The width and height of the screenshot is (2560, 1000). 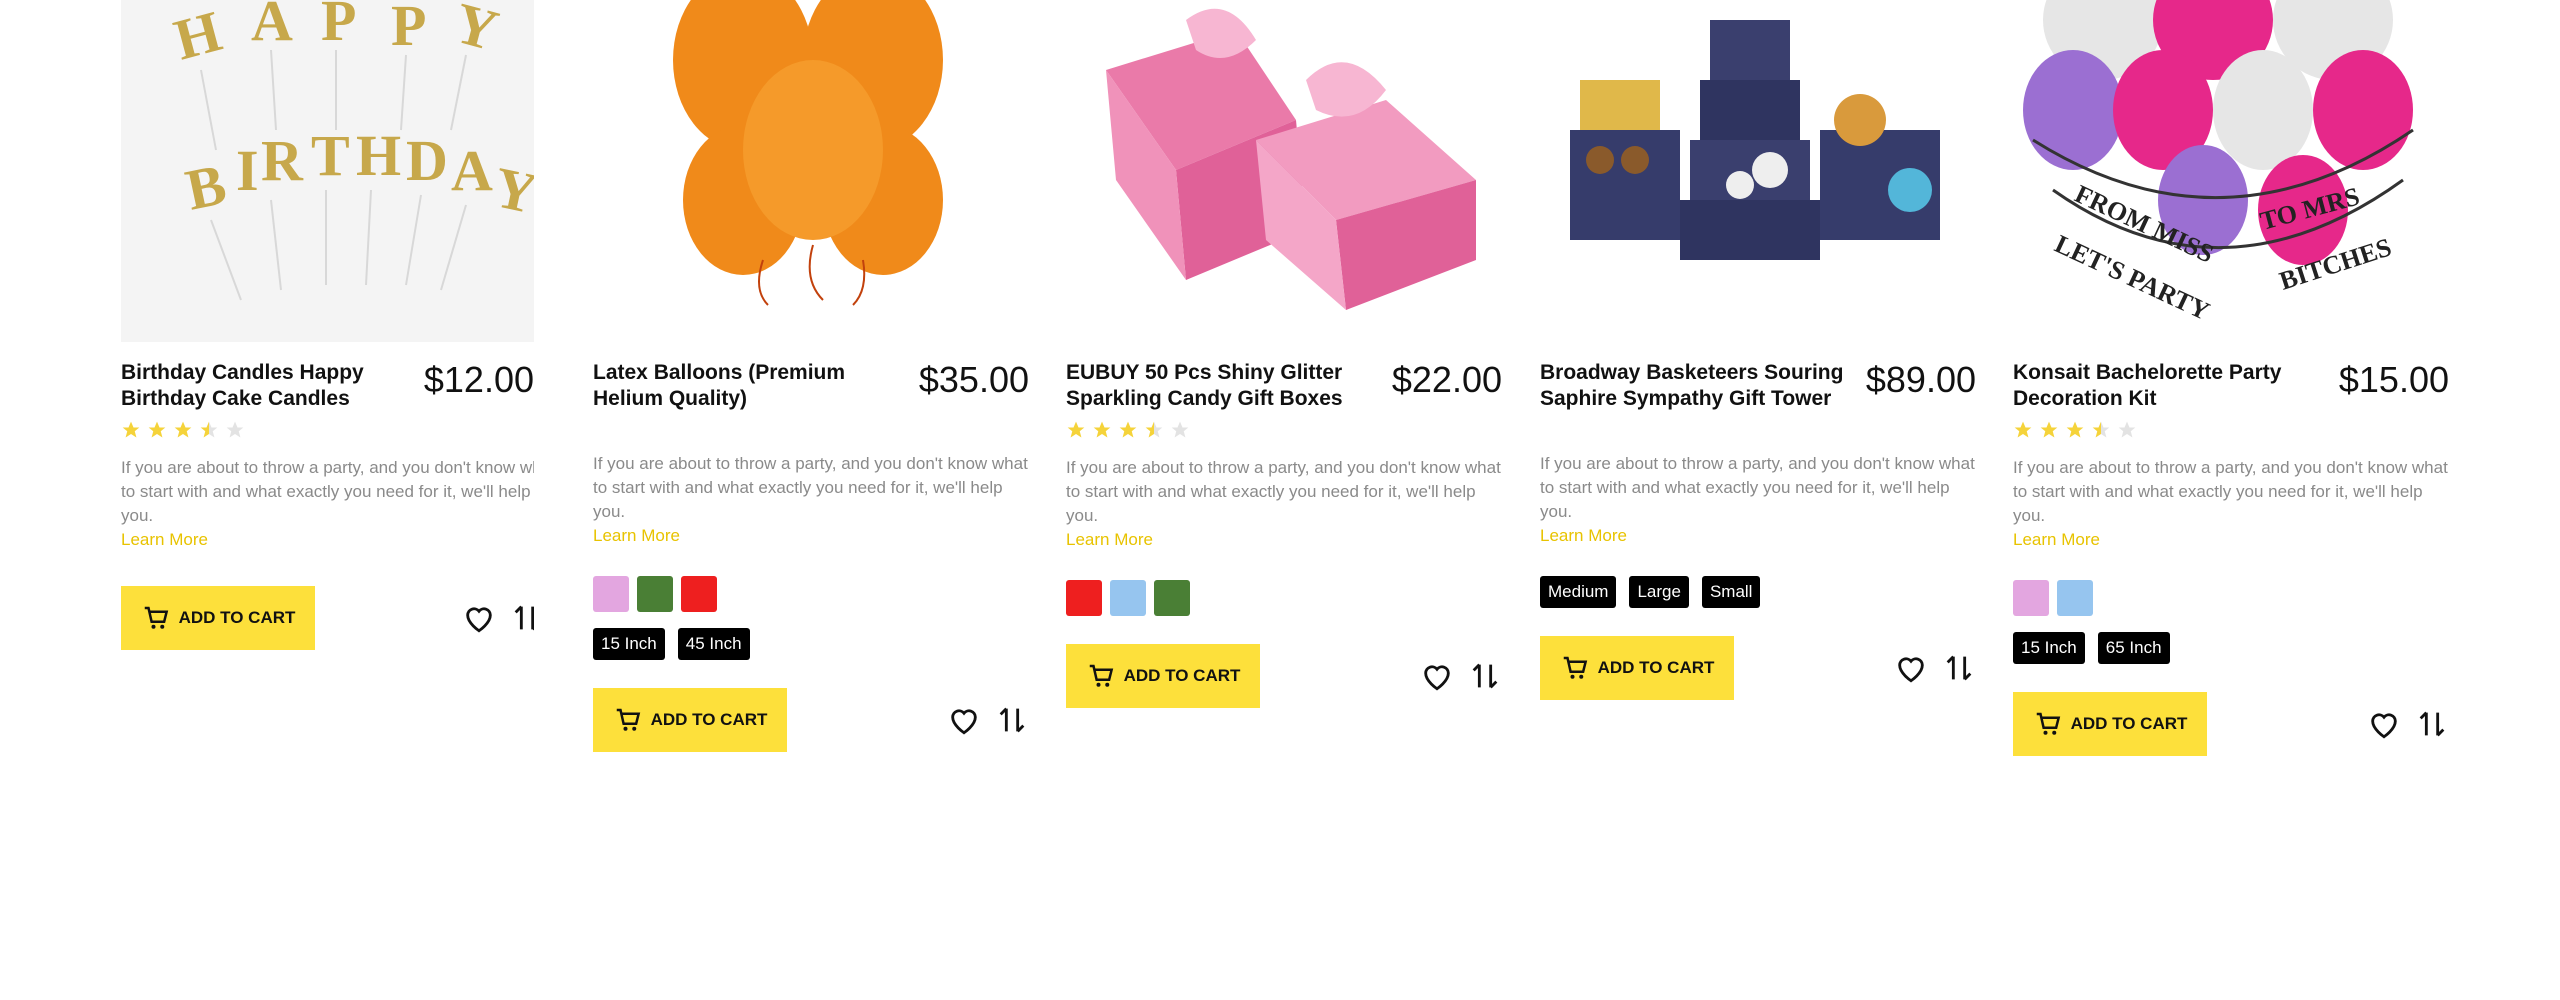 I want to click on size-option: 45 Inch, so click(x=713, y=644).